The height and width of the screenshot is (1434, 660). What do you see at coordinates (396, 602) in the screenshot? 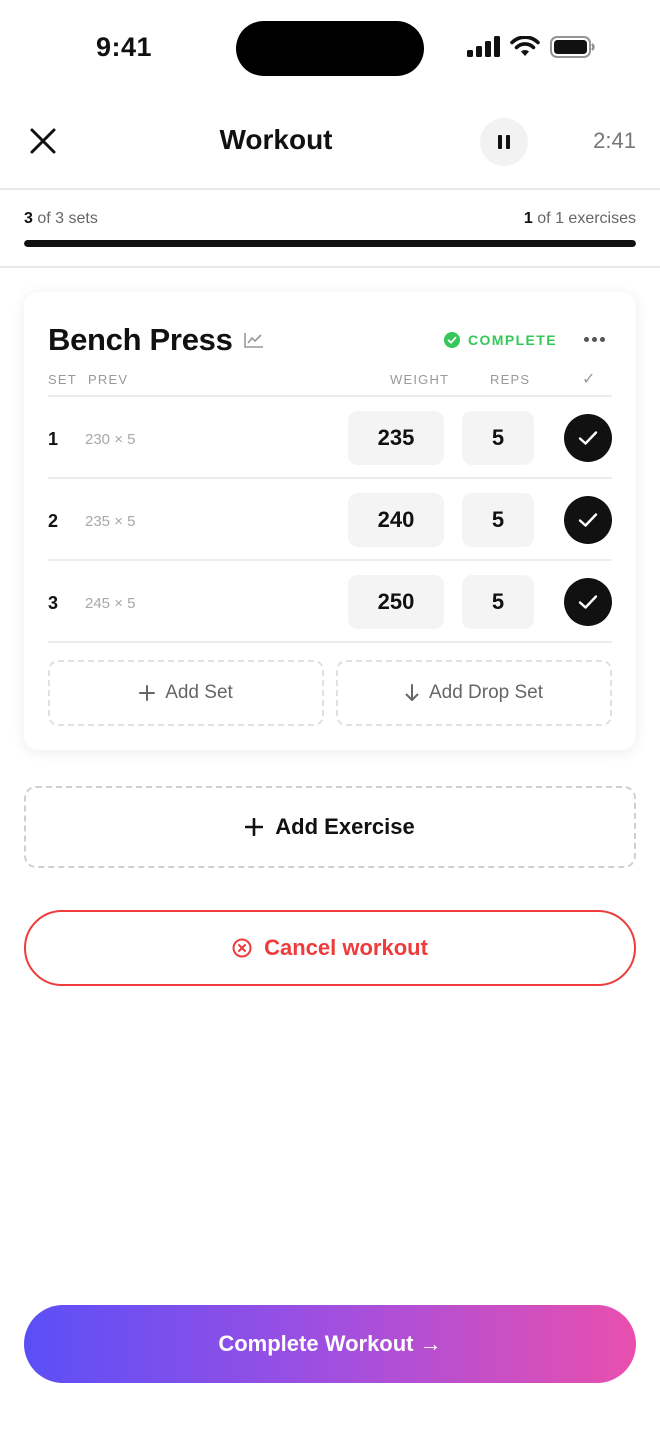
I see `weight-input: 250` at bounding box center [396, 602].